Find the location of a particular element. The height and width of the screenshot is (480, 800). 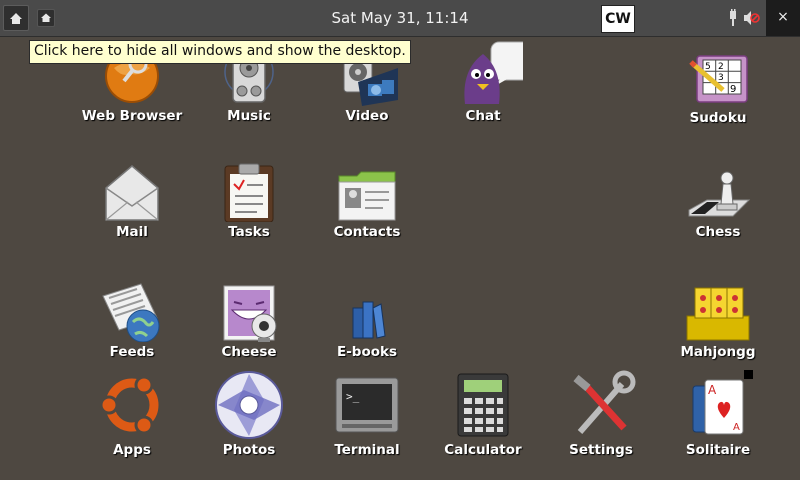

solitaire-cards-icon: A A is located at coordinates (718, 407).